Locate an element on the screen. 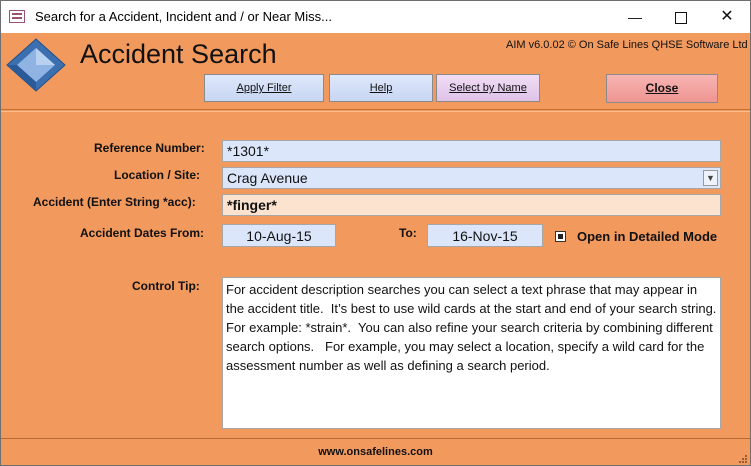 Image resolution: width=751 pixels, height=466 pixels. chevron-down-icon: ▼ is located at coordinates (710, 178).